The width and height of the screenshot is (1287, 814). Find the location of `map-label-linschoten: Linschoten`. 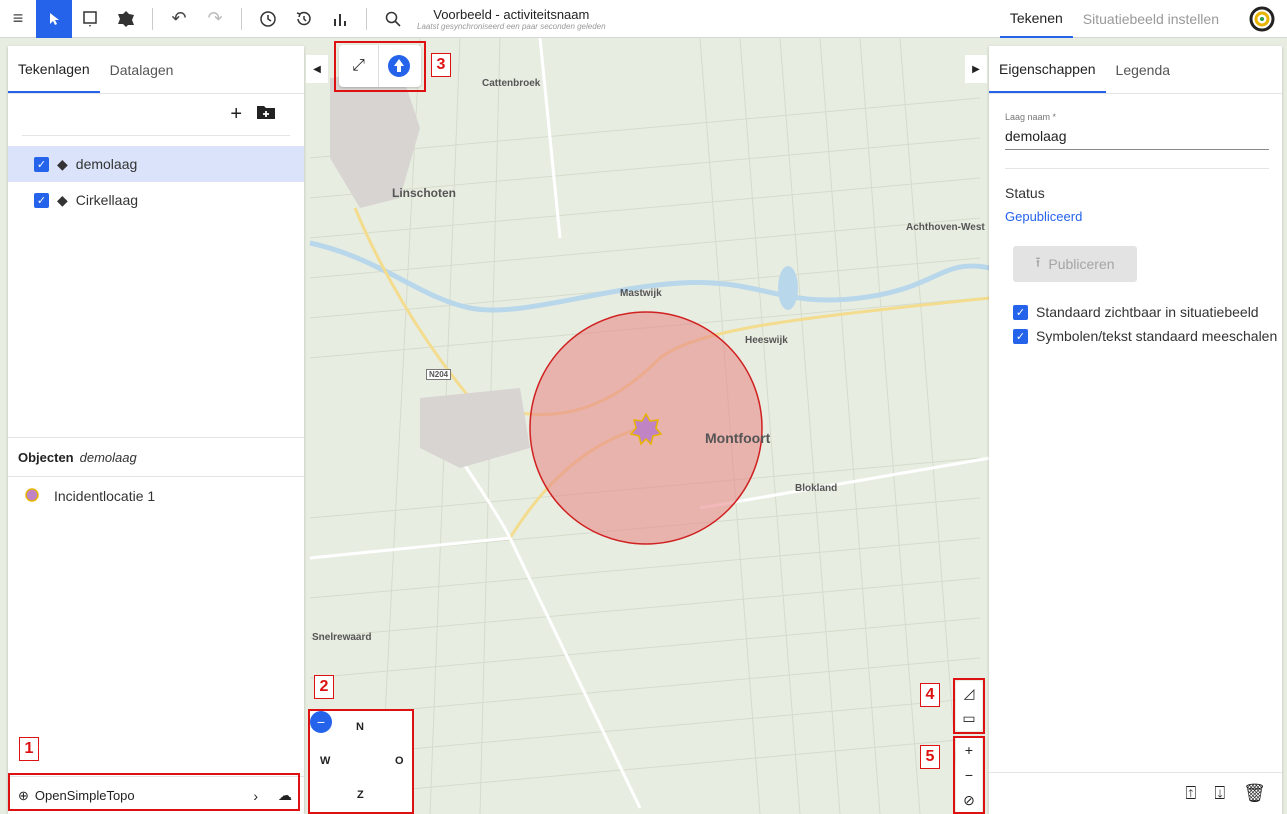

map-label-linschoten: Linschoten is located at coordinates (424, 193).